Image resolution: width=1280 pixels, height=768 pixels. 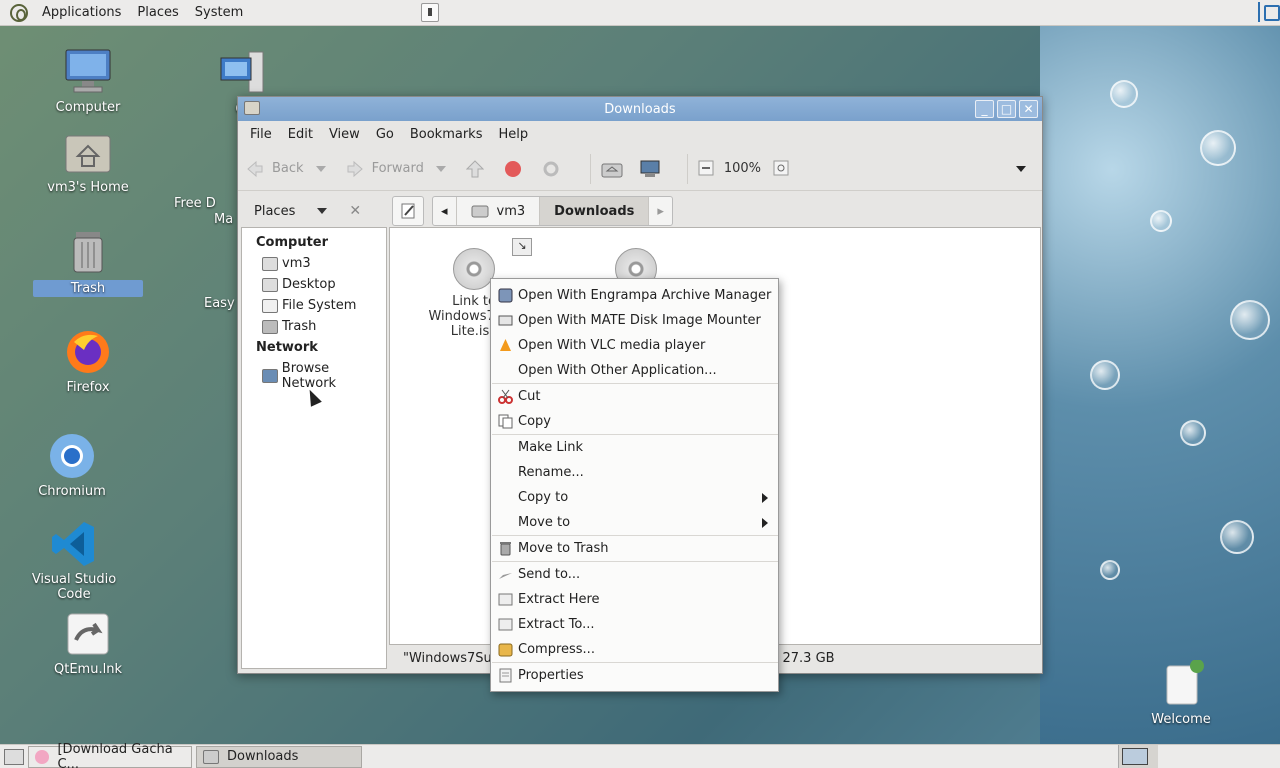 I want to click on chevron-down-icon, so click(x=322, y=211).